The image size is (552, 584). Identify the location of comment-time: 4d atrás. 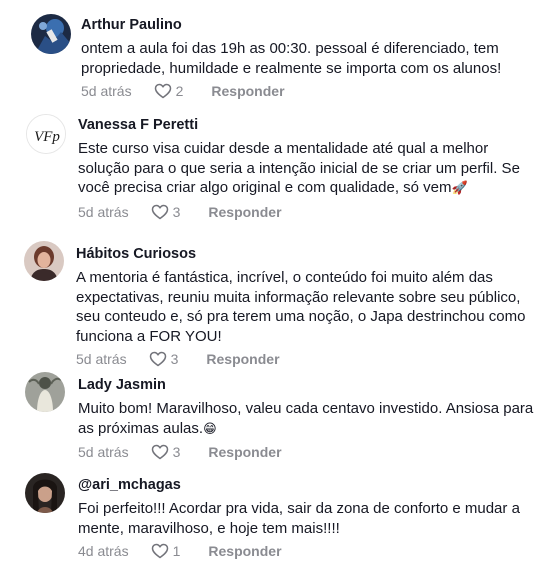
(103, 551).